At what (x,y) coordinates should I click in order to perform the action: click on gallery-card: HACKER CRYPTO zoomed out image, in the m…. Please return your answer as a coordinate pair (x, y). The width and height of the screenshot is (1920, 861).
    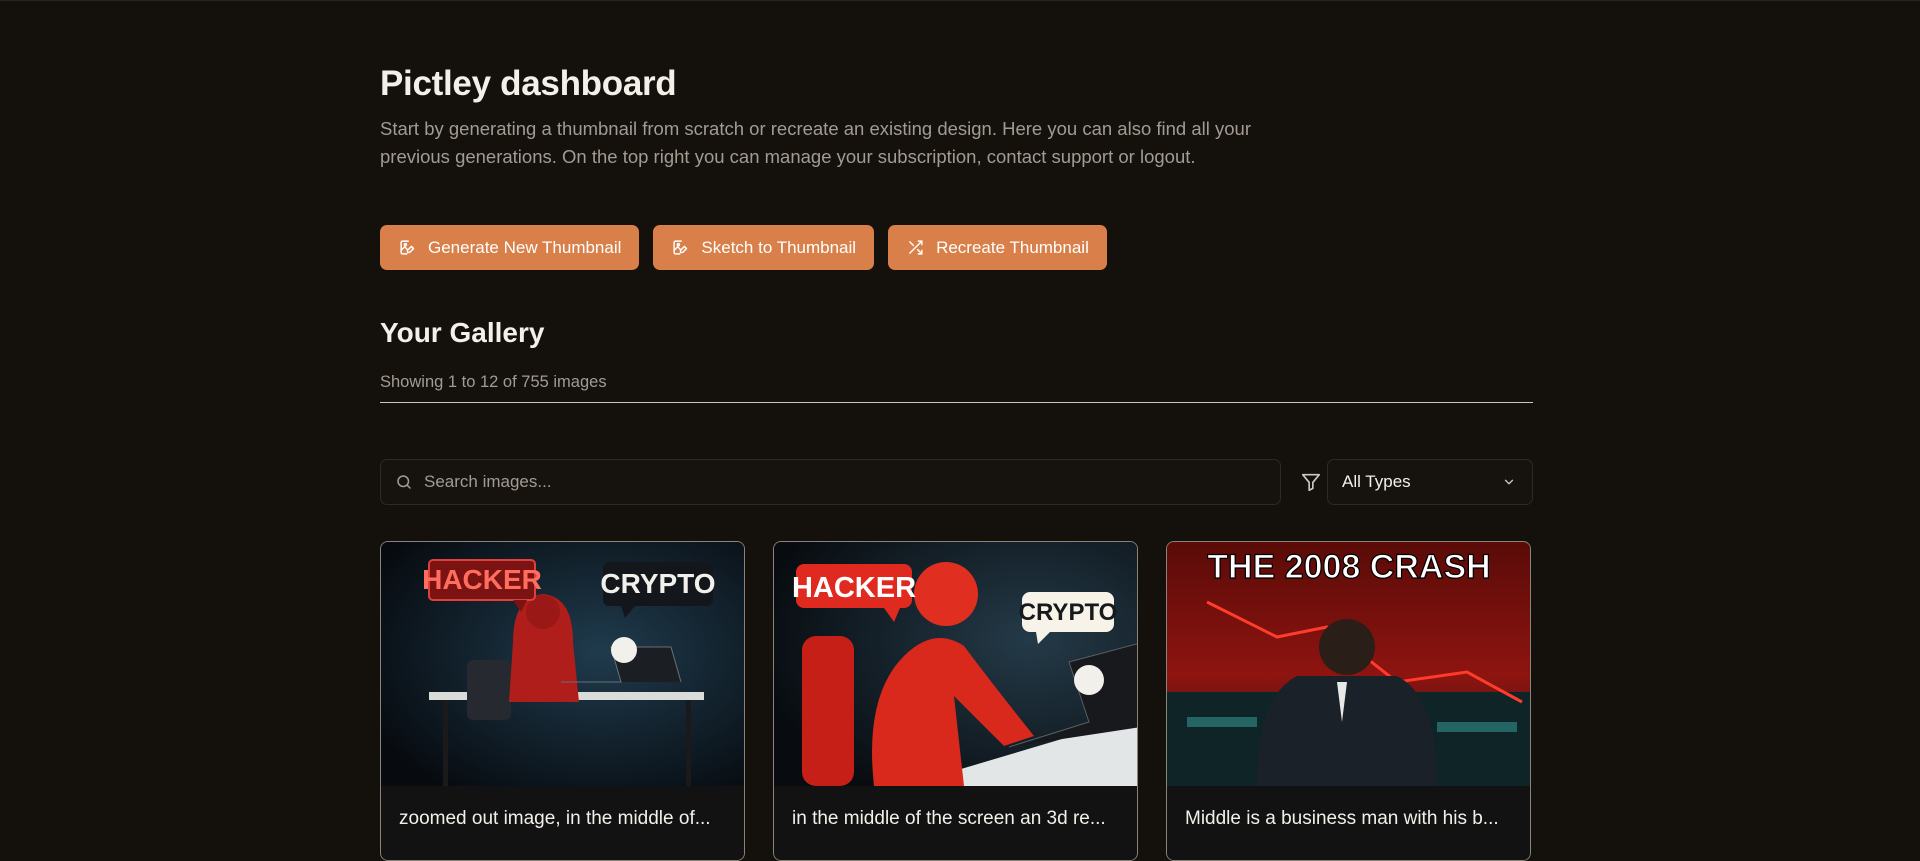
    Looking at the image, I should click on (562, 701).